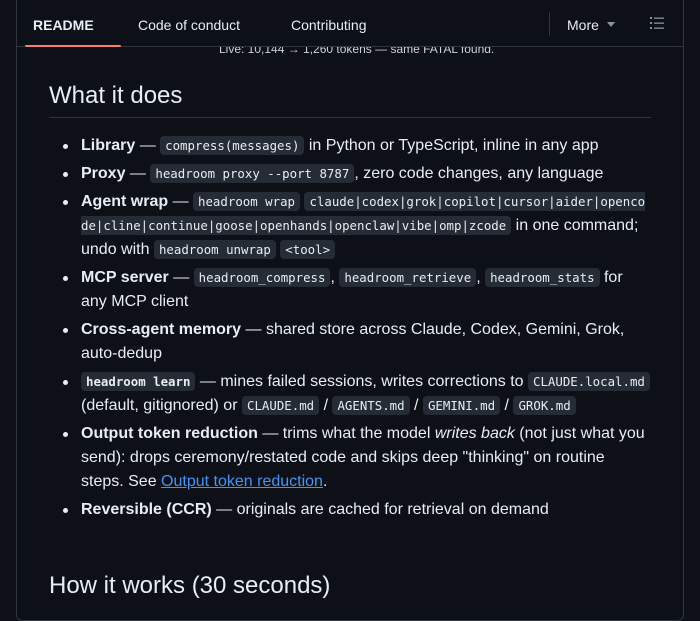 The image size is (700, 621). What do you see at coordinates (161, 329) in the screenshot?
I see `feature-label: Cross-agent memory` at bounding box center [161, 329].